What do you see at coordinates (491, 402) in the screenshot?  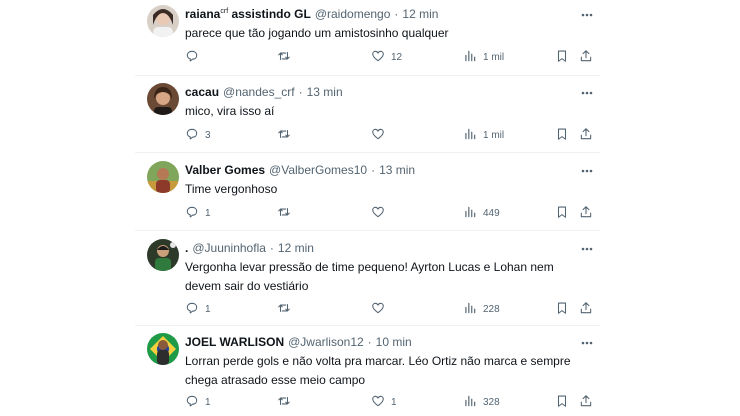 I see `views-count: 328` at bounding box center [491, 402].